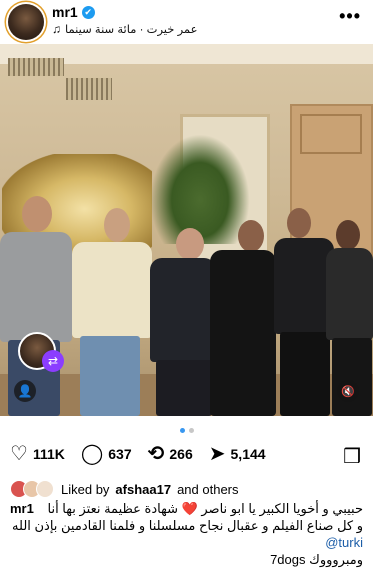 The height and width of the screenshot is (576, 373). Describe the element at coordinates (248, 454) in the screenshot. I see `share-count: 5,144` at that location.